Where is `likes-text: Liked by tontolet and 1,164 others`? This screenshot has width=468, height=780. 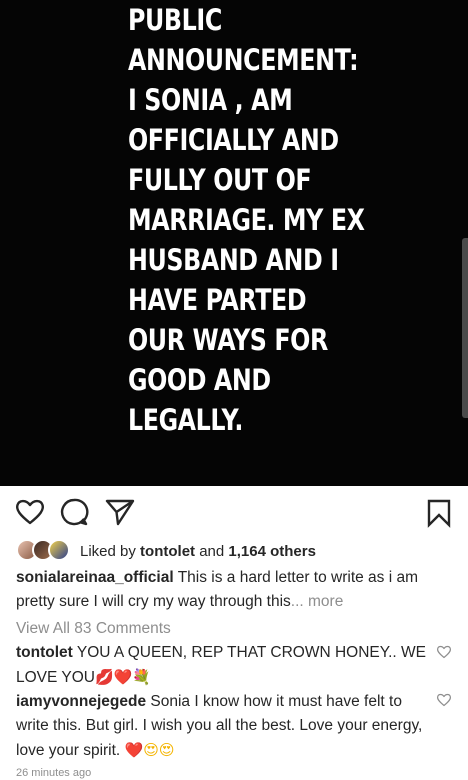
likes-text: Liked by tontolet and 1,164 others is located at coordinates (198, 551).